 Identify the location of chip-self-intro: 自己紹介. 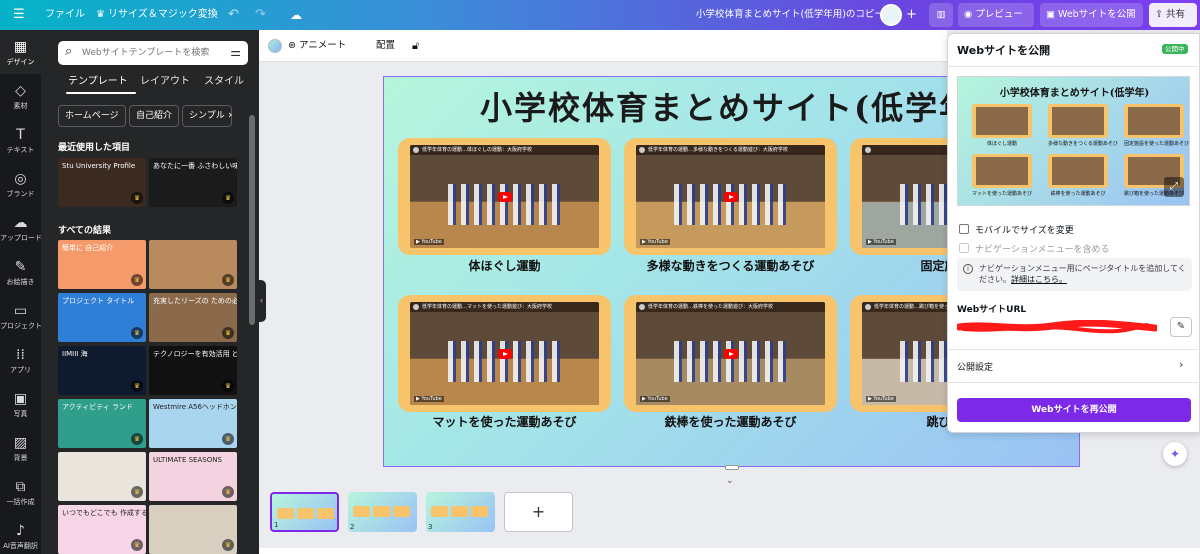
(154, 116).